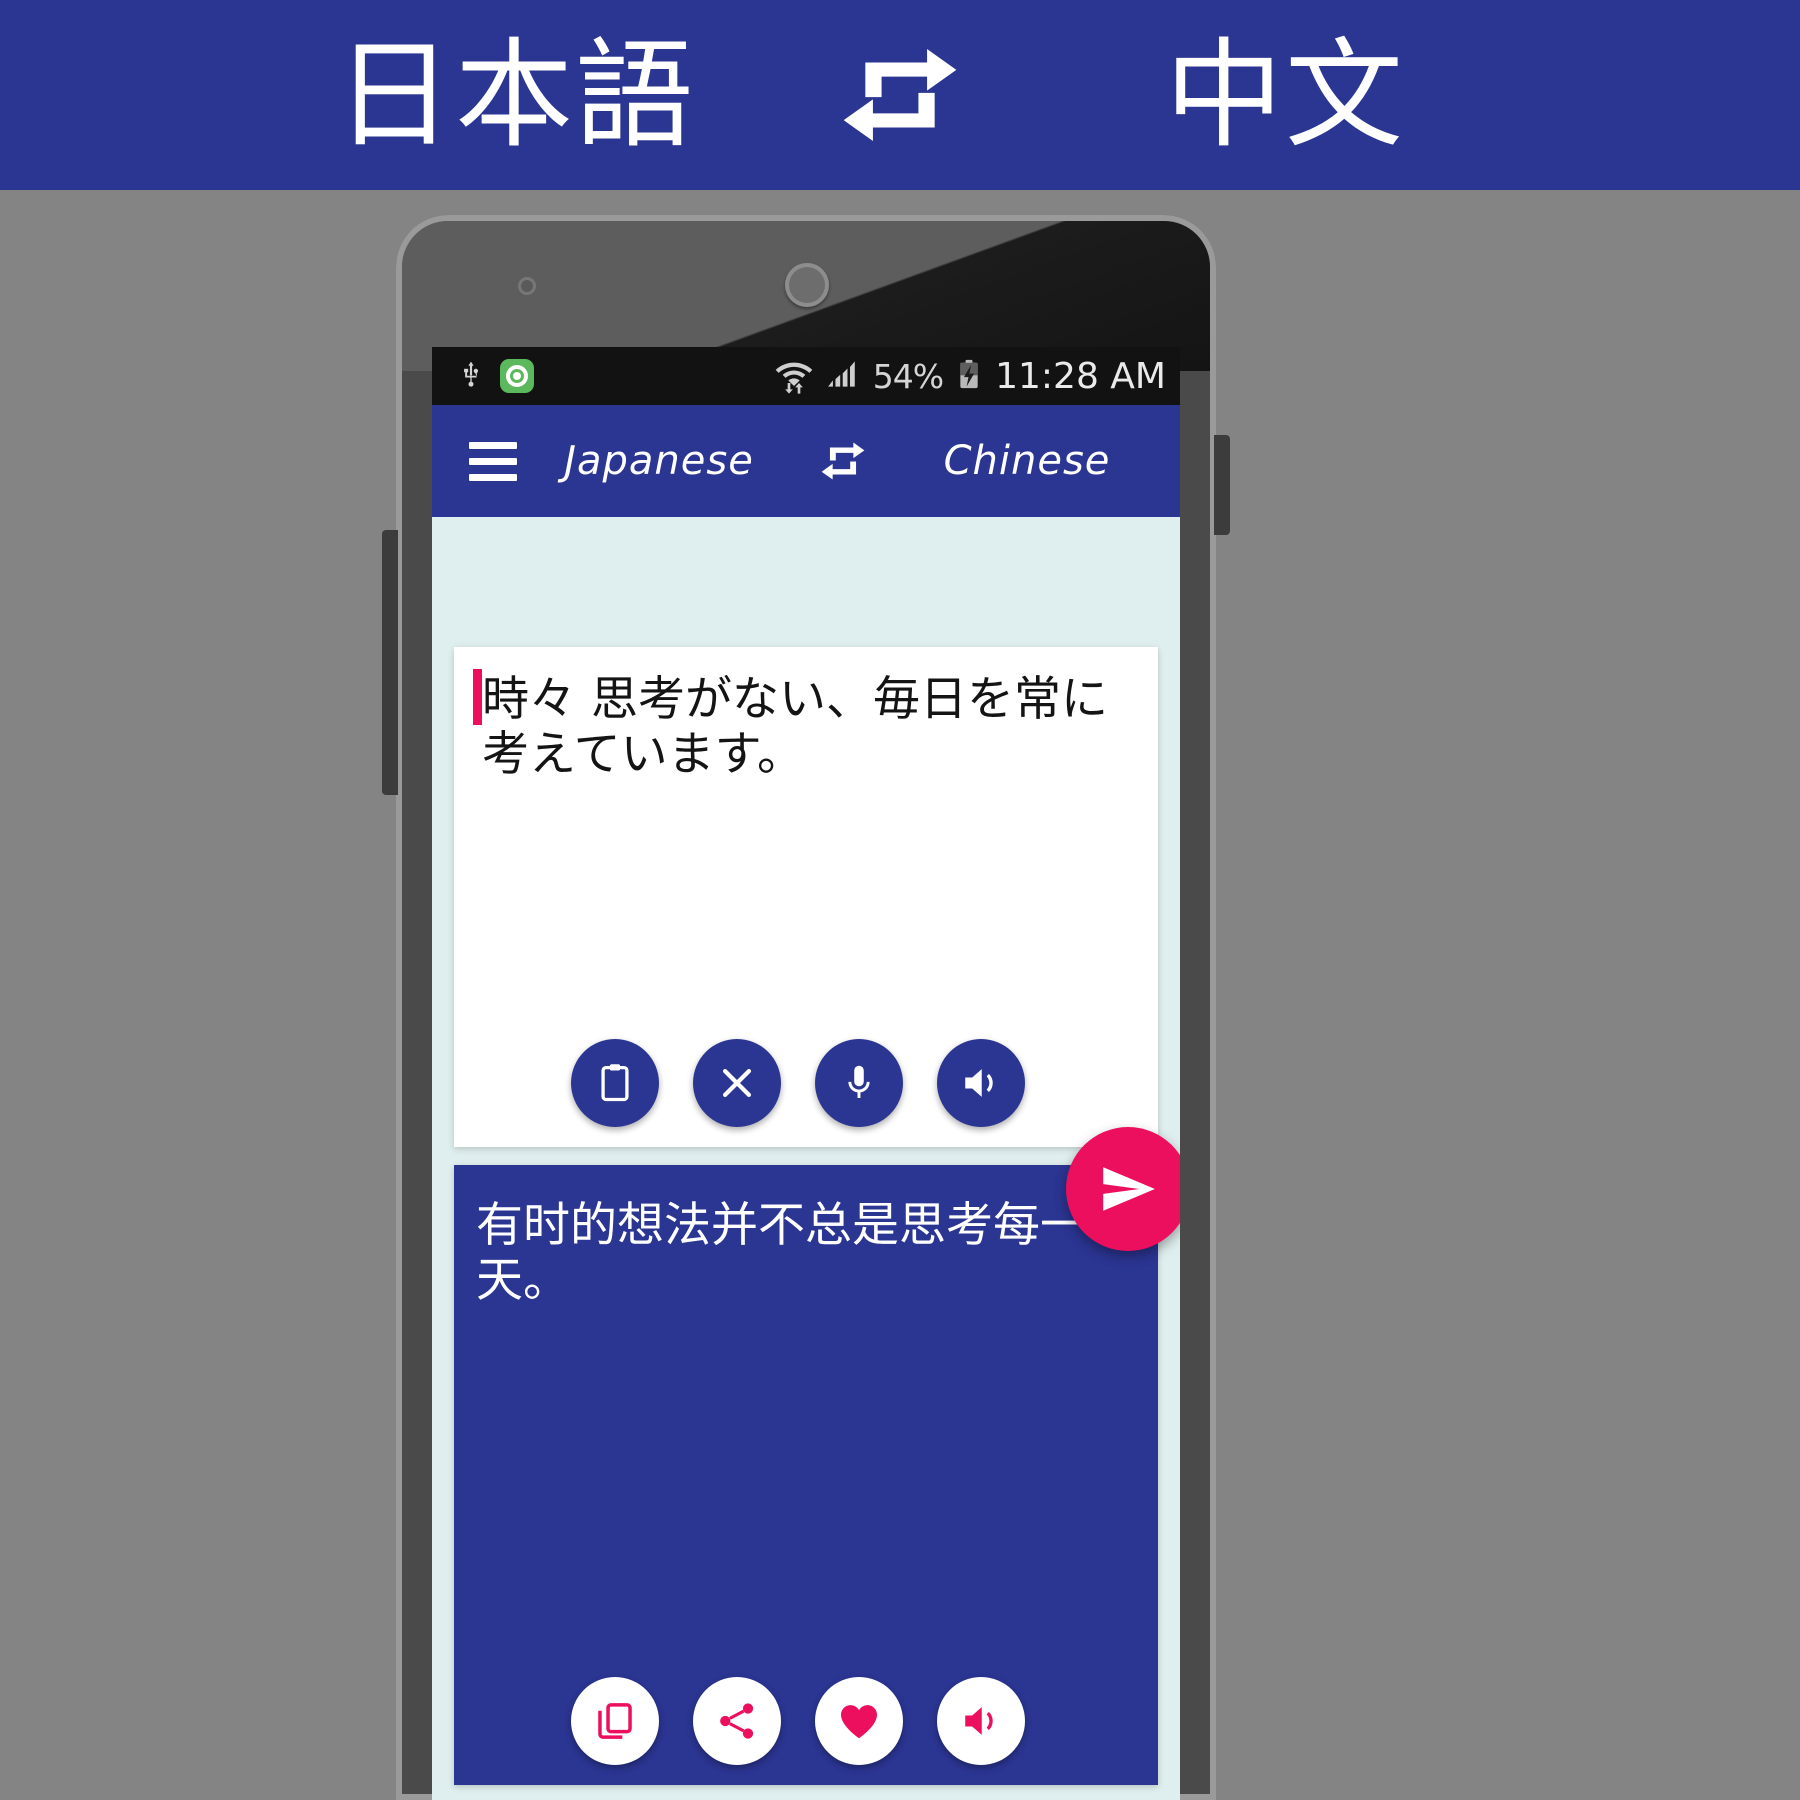 The height and width of the screenshot is (1800, 1800). I want to click on green-app-icon, so click(517, 376).